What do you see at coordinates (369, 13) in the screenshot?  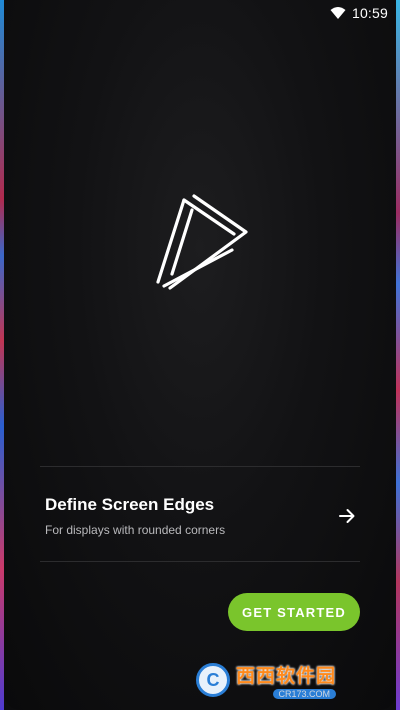 I see `status-time: 10:59` at bounding box center [369, 13].